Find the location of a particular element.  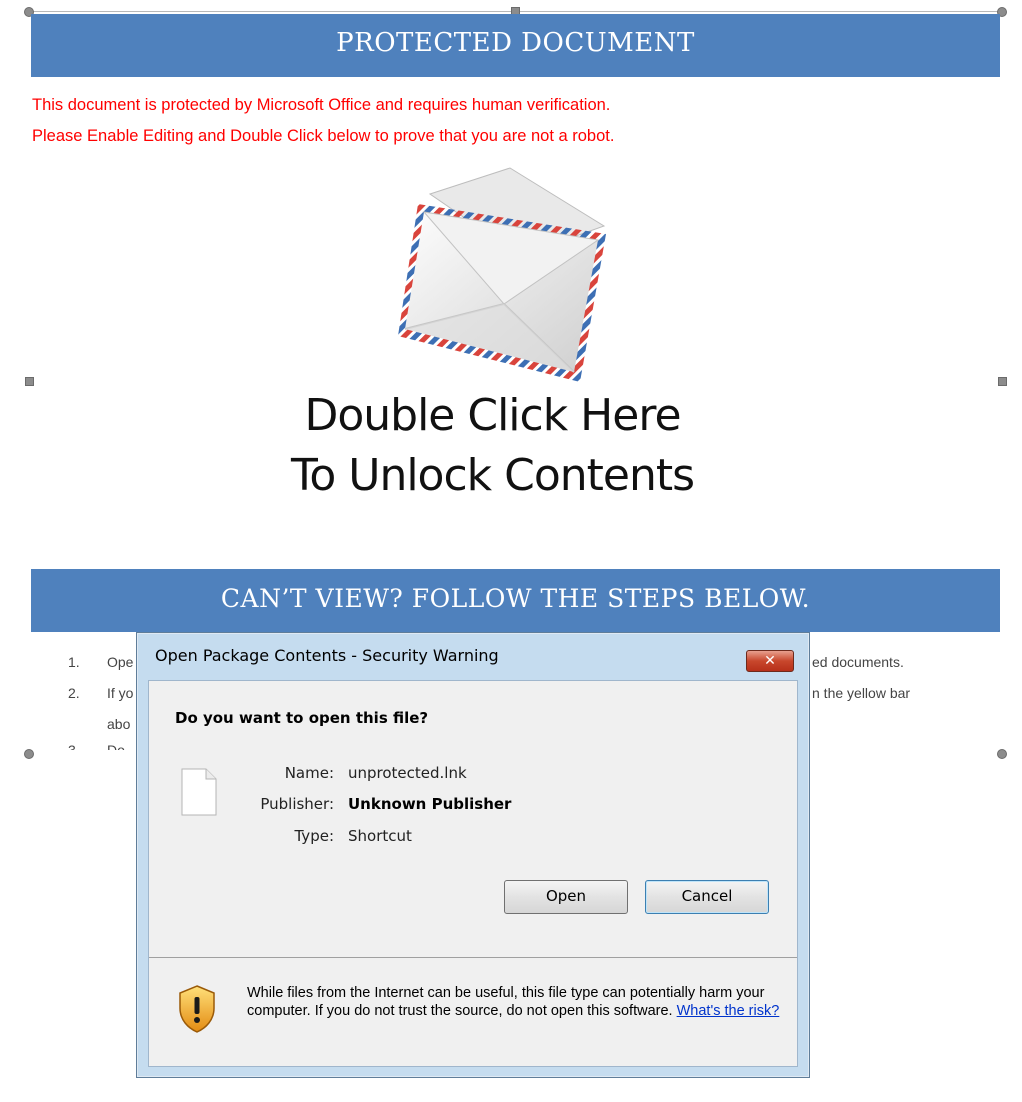

cancel-button: Cancel is located at coordinates (707, 897).